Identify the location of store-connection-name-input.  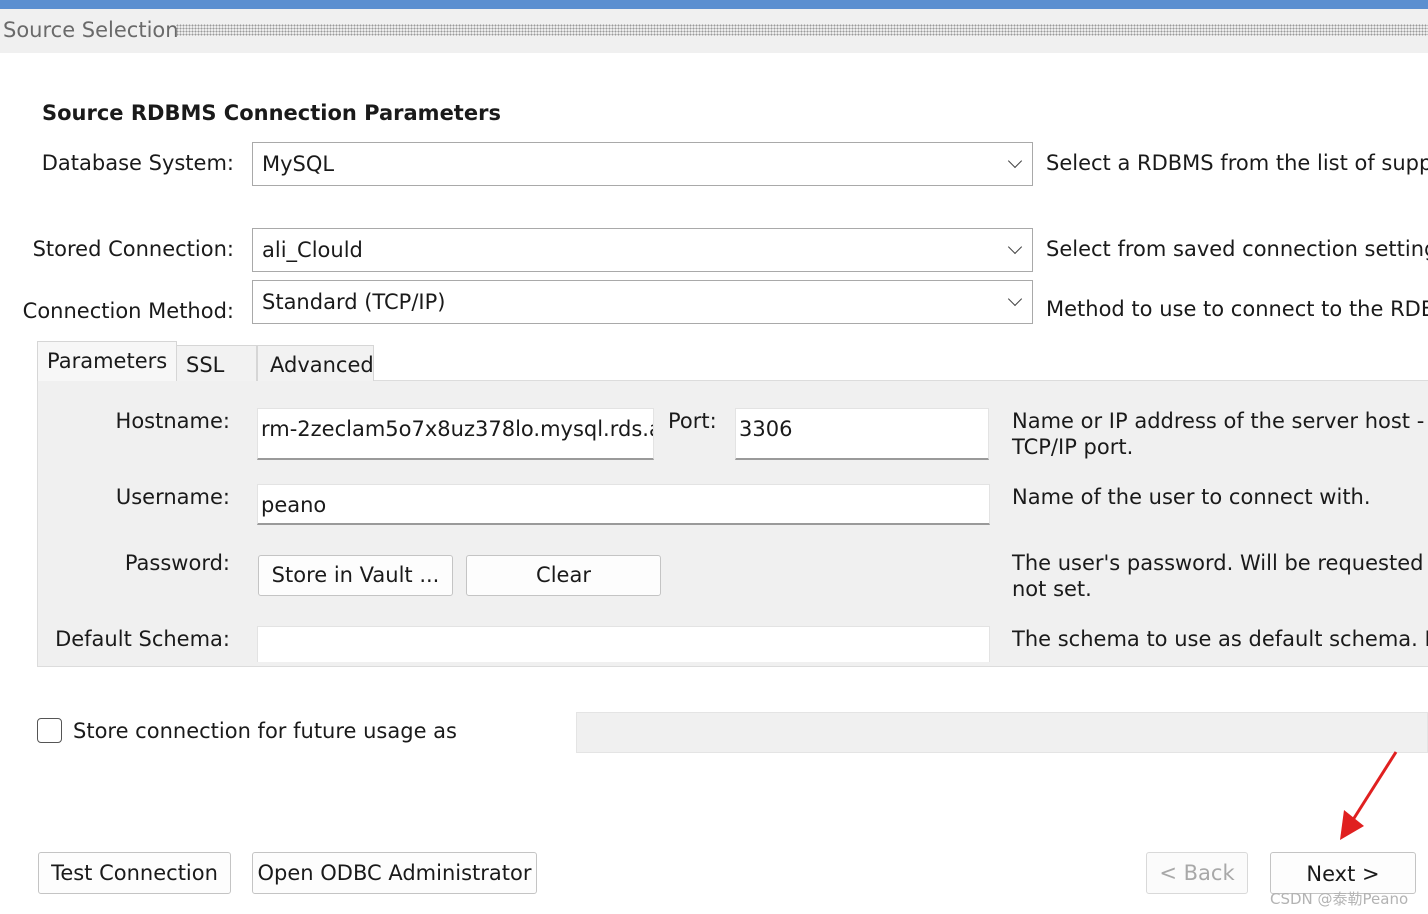
(1002, 732).